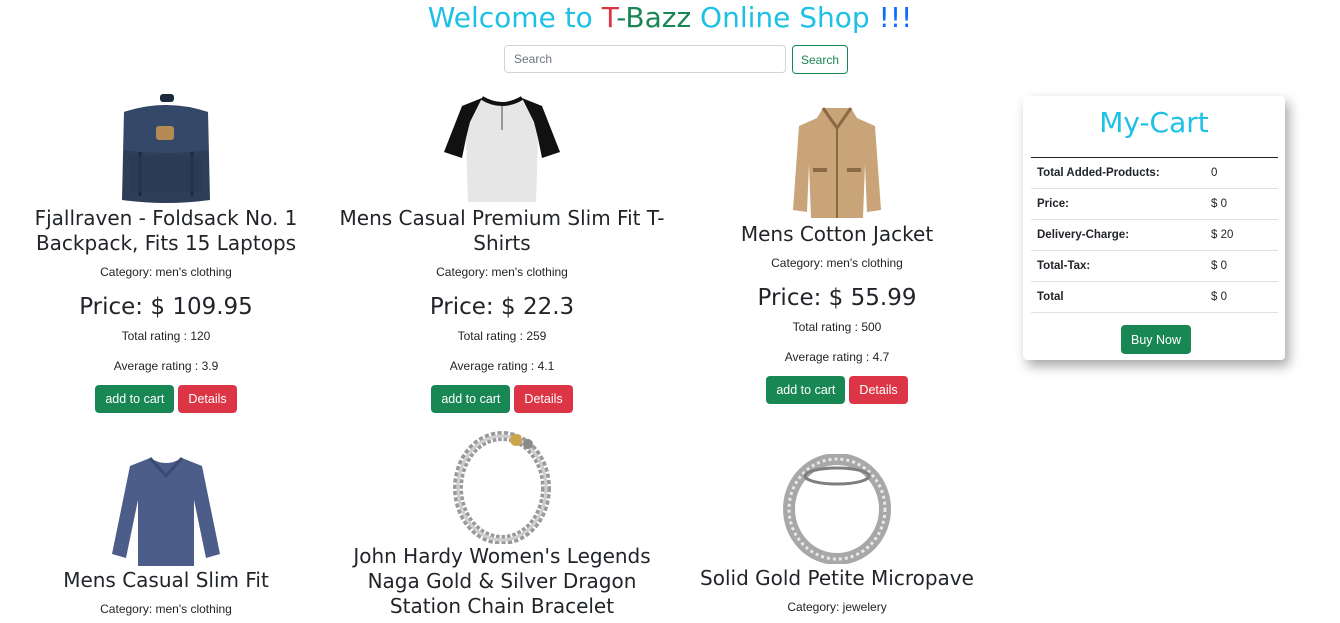 Image resolution: width=1340 pixels, height=623 pixels. Describe the element at coordinates (502, 336) in the screenshot. I see `product-total-rating: Total rating : 259` at that location.